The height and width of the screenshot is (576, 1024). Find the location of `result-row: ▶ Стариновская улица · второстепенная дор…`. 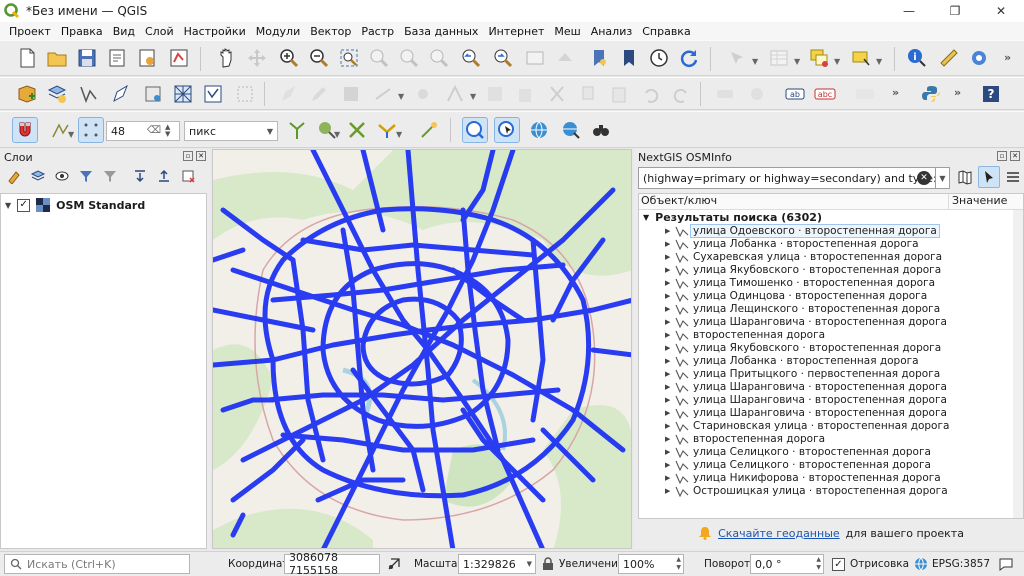

result-row: ▶ Стариновская улица · второстепенная дор… is located at coordinates (807, 425).